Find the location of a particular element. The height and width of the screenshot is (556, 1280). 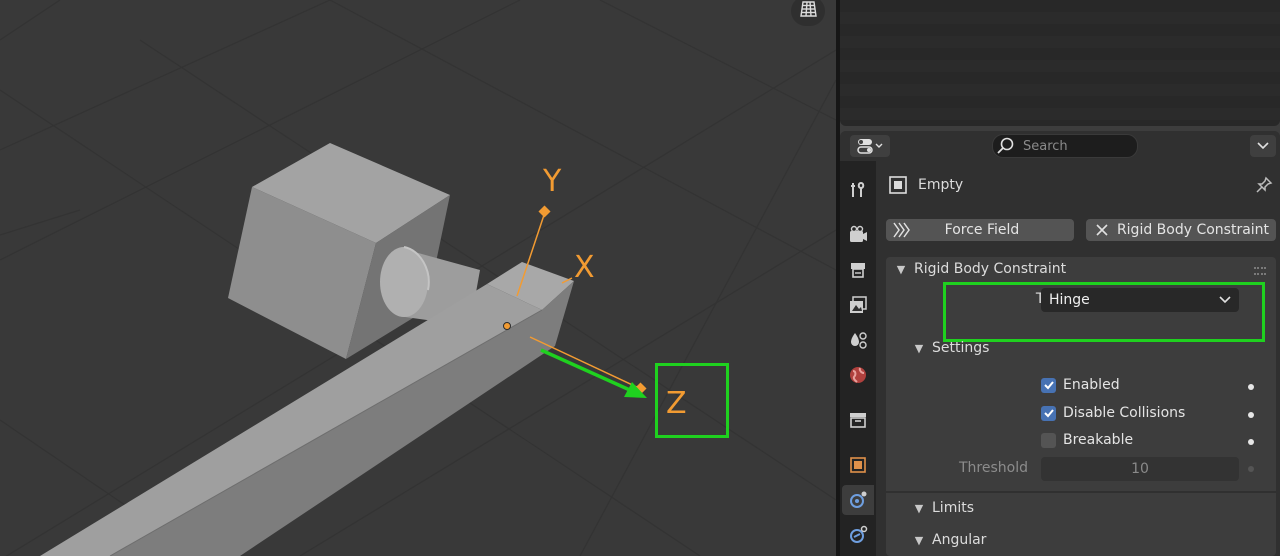

breakable-label: Breakable is located at coordinates (1098, 440).